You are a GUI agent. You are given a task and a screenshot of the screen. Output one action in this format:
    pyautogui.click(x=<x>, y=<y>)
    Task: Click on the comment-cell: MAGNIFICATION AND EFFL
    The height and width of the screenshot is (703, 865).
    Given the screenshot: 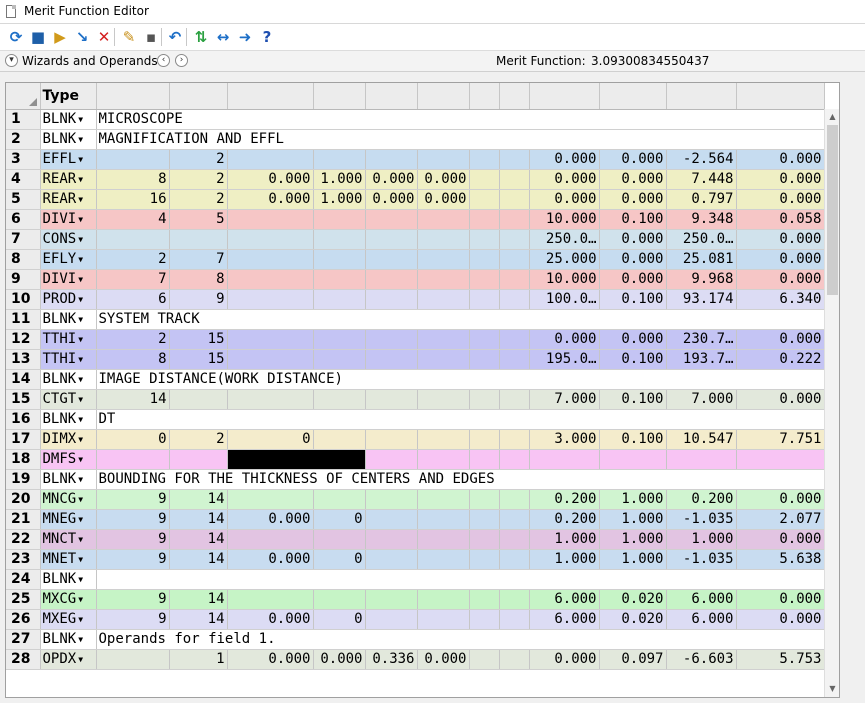 What is the action you would take?
    pyautogui.click(x=460, y=139)
    